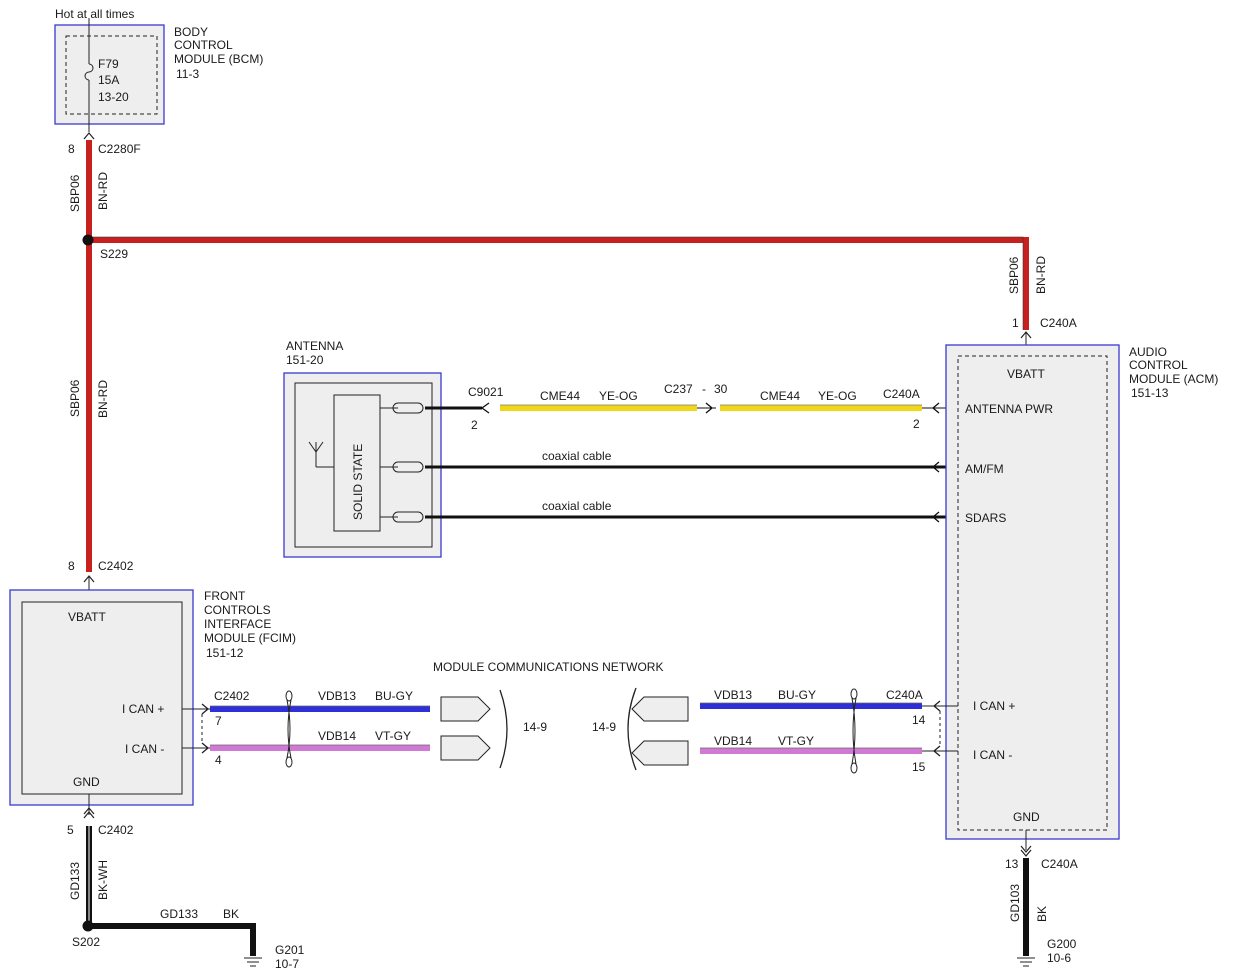 This screenshot has height=978, width=1238. What do you see at coordinates (225, 596) in the screenshot?
I see `fcim-name-line1: FRONT` at bounding box center [225, 596].